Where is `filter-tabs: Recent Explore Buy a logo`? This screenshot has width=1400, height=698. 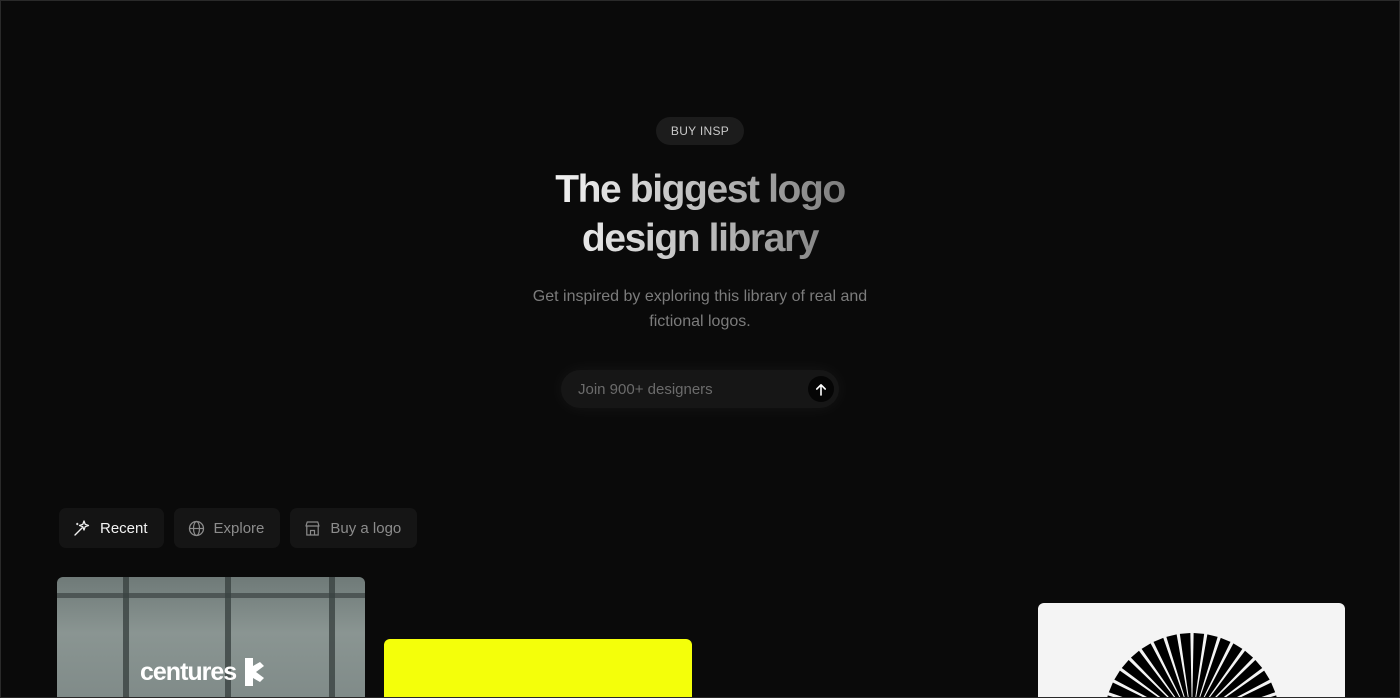 filter-tabs: Recent Explore Buy a logo is located at coordinates (238, 528).